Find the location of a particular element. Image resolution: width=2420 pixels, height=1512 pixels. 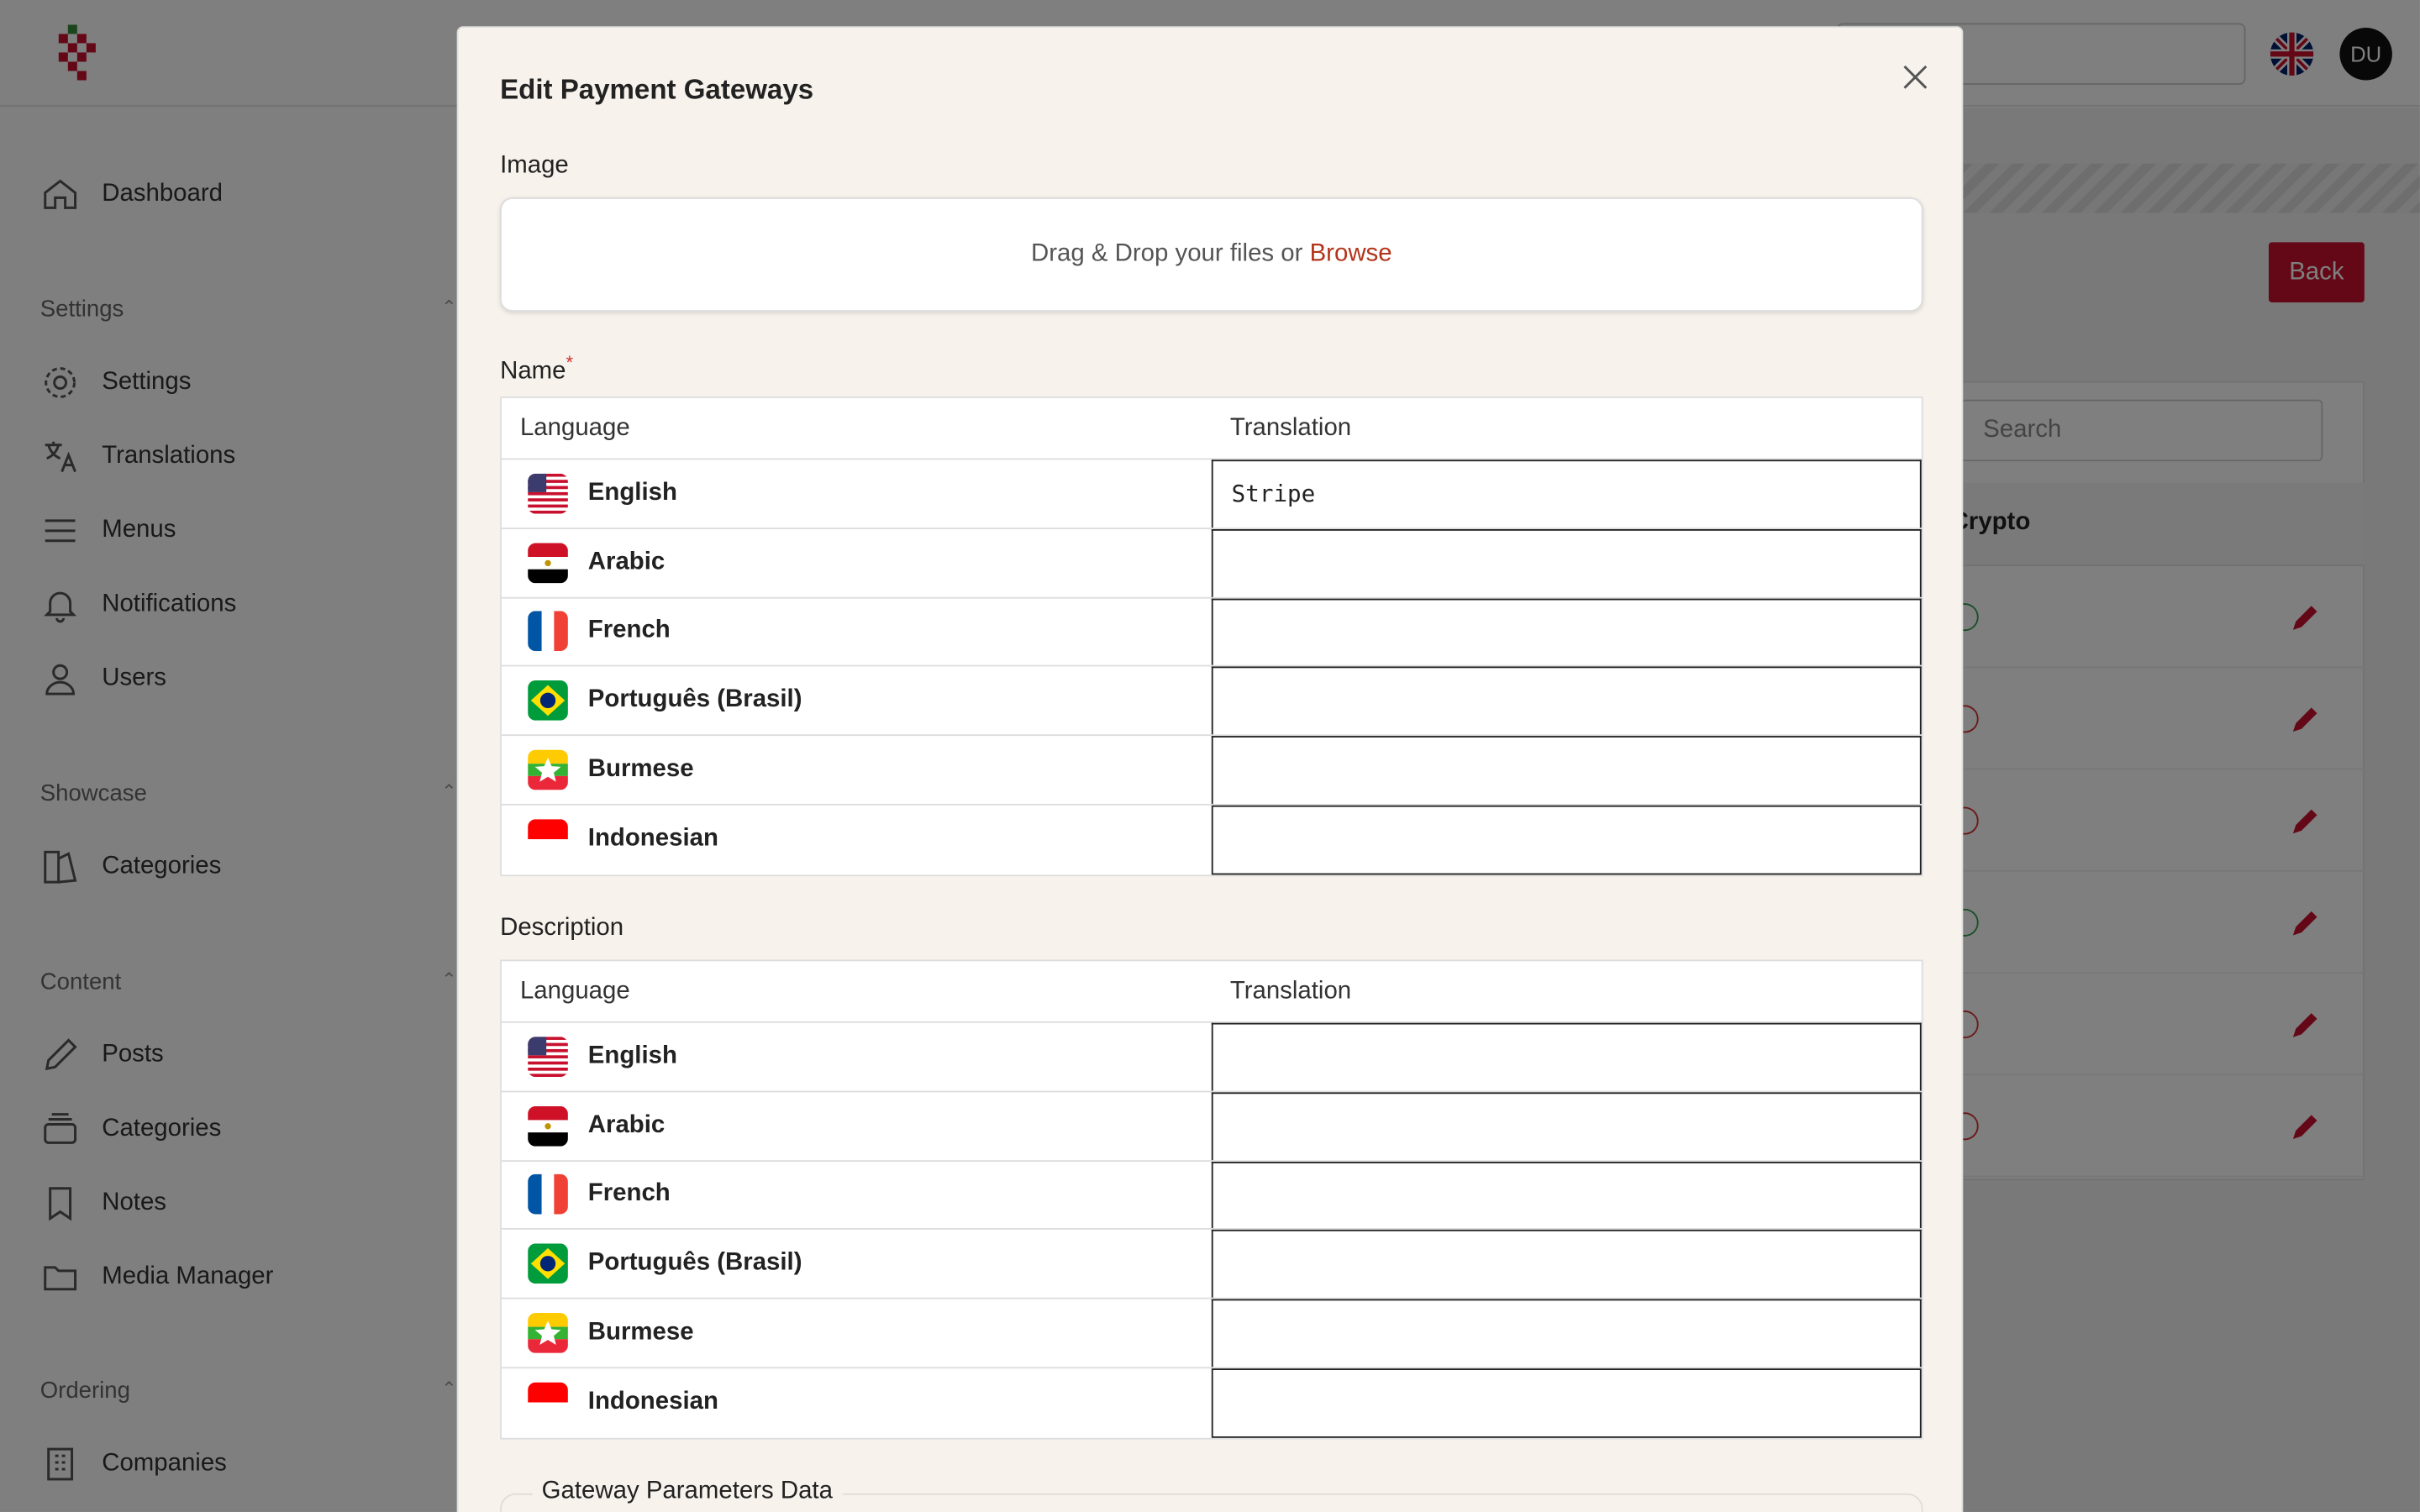

description-input-burmese is located at coordinates (1566, 1333).